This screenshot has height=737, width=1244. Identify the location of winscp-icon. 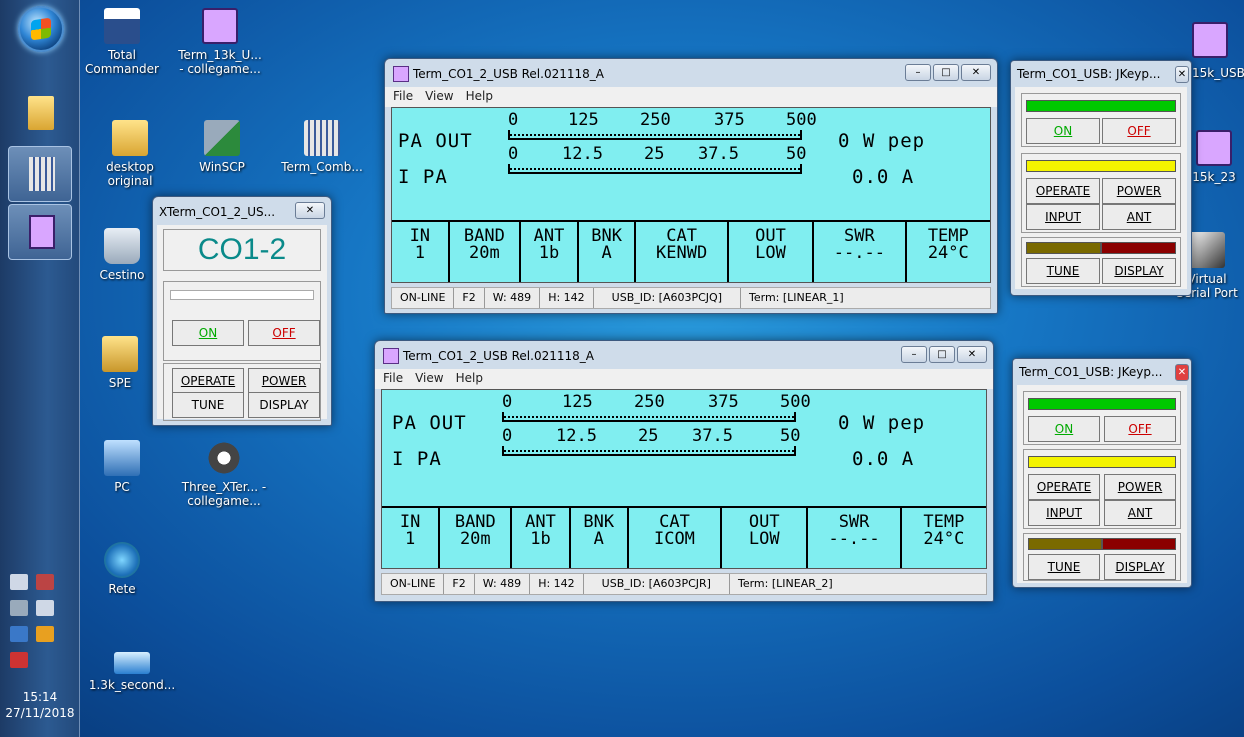
(222, 138).